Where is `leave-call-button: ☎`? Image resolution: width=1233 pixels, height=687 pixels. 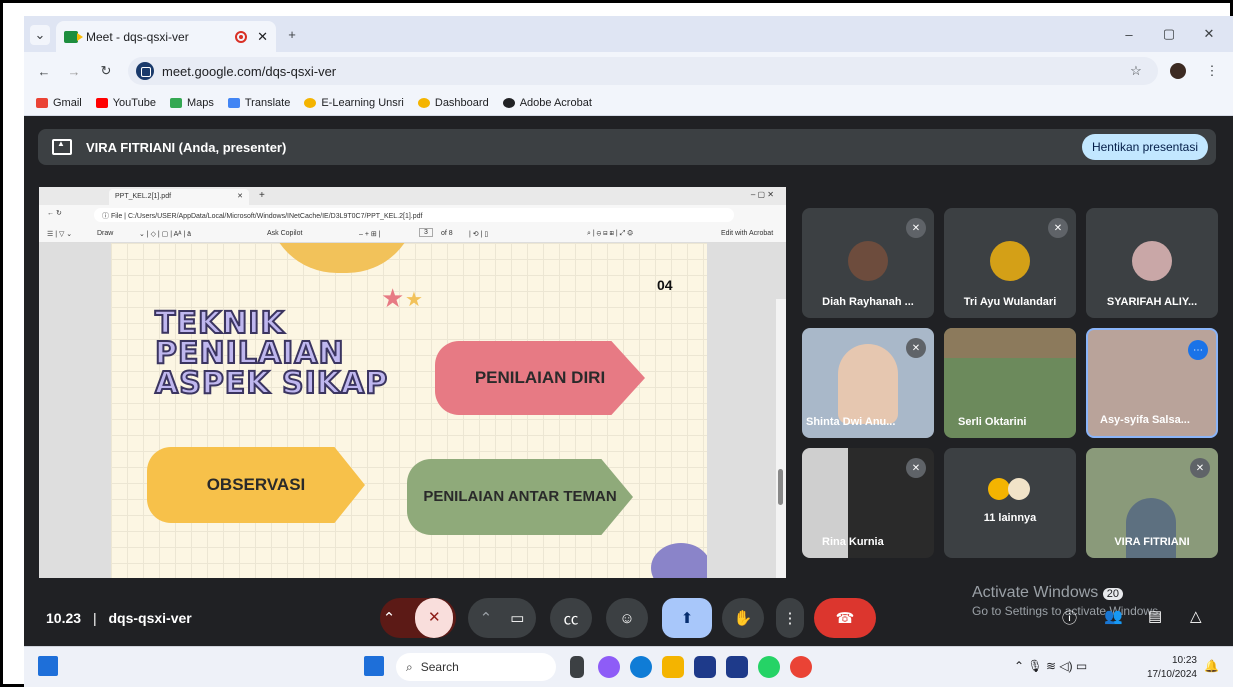
leave-call-button: ☎ is located at coordinates (845, 618).